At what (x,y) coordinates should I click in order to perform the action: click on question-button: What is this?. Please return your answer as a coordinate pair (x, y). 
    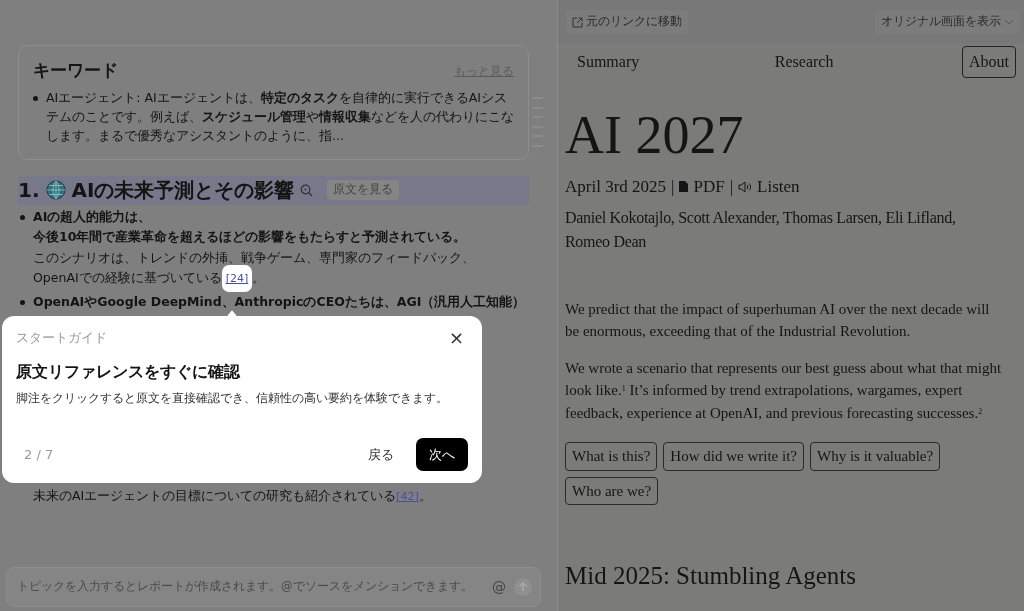
    Looking at the image, I should click on (611, 456).